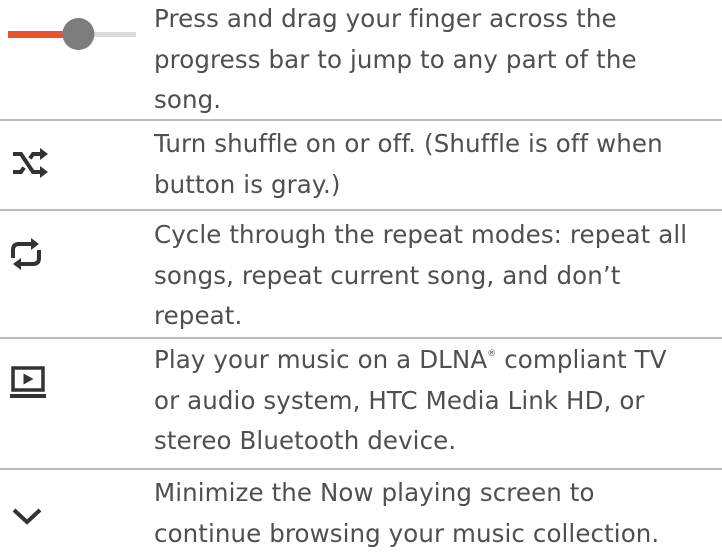 The image size is (722, 555). Describe the element at coordinates (78, 34) in the screenshot. I see `progress-thumb` at that location.